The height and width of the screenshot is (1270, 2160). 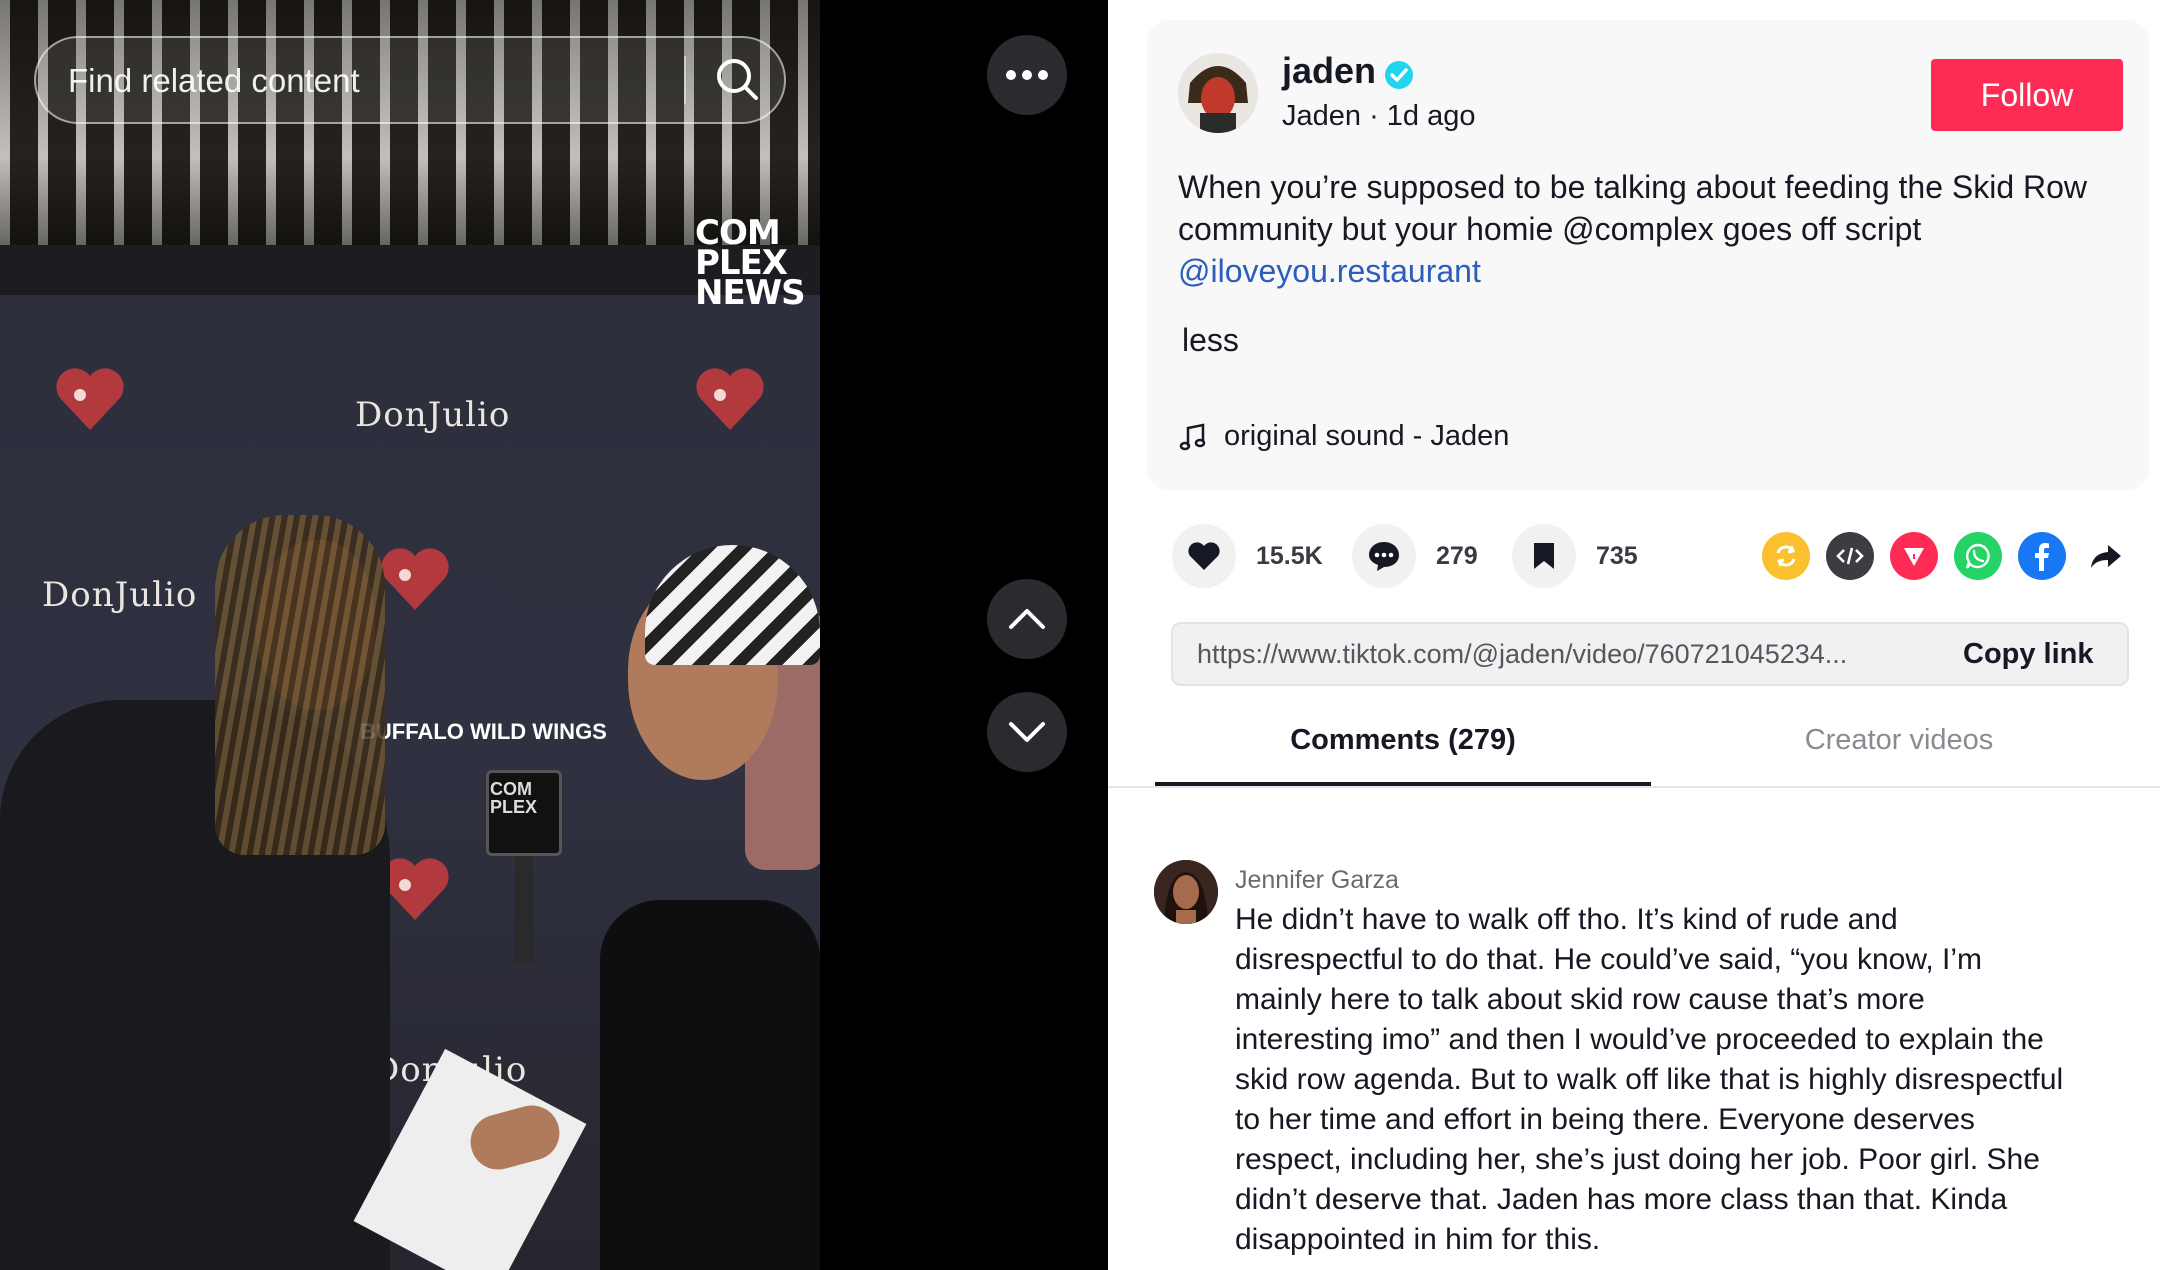 I want to click on whatsapp-icon, so click(x=1977, y=556).